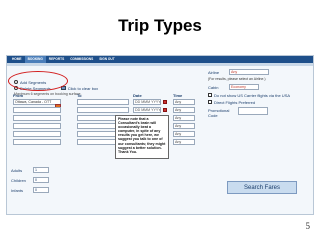  Describe the element at coordinates (106, 59) in the screenshot. I see `nav-sign-out: SIGN OUT` at that location.